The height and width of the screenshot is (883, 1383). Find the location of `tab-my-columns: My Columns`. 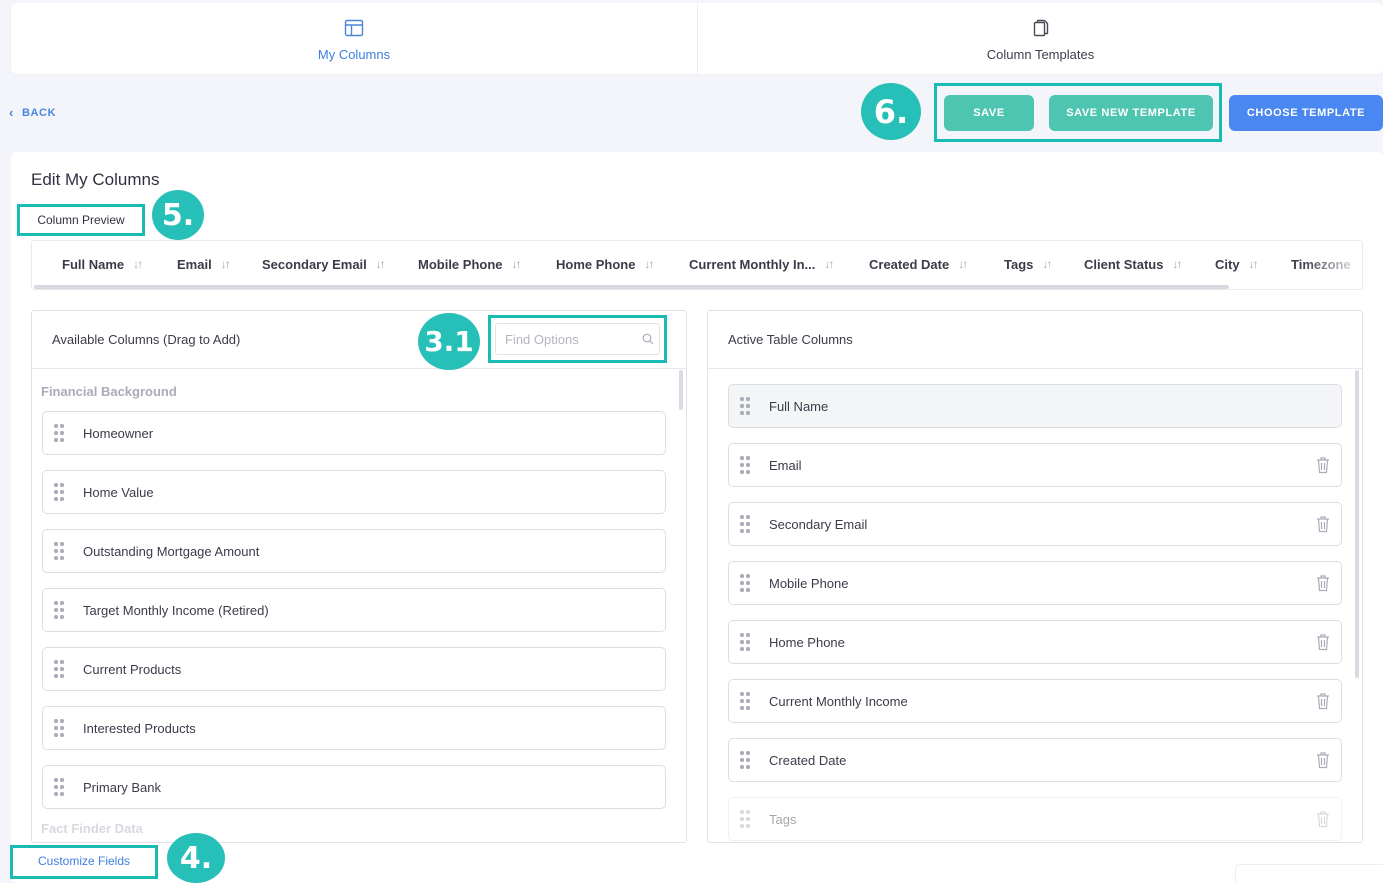

tab-my-columns: My Columns is located at coordinates (354, 38).